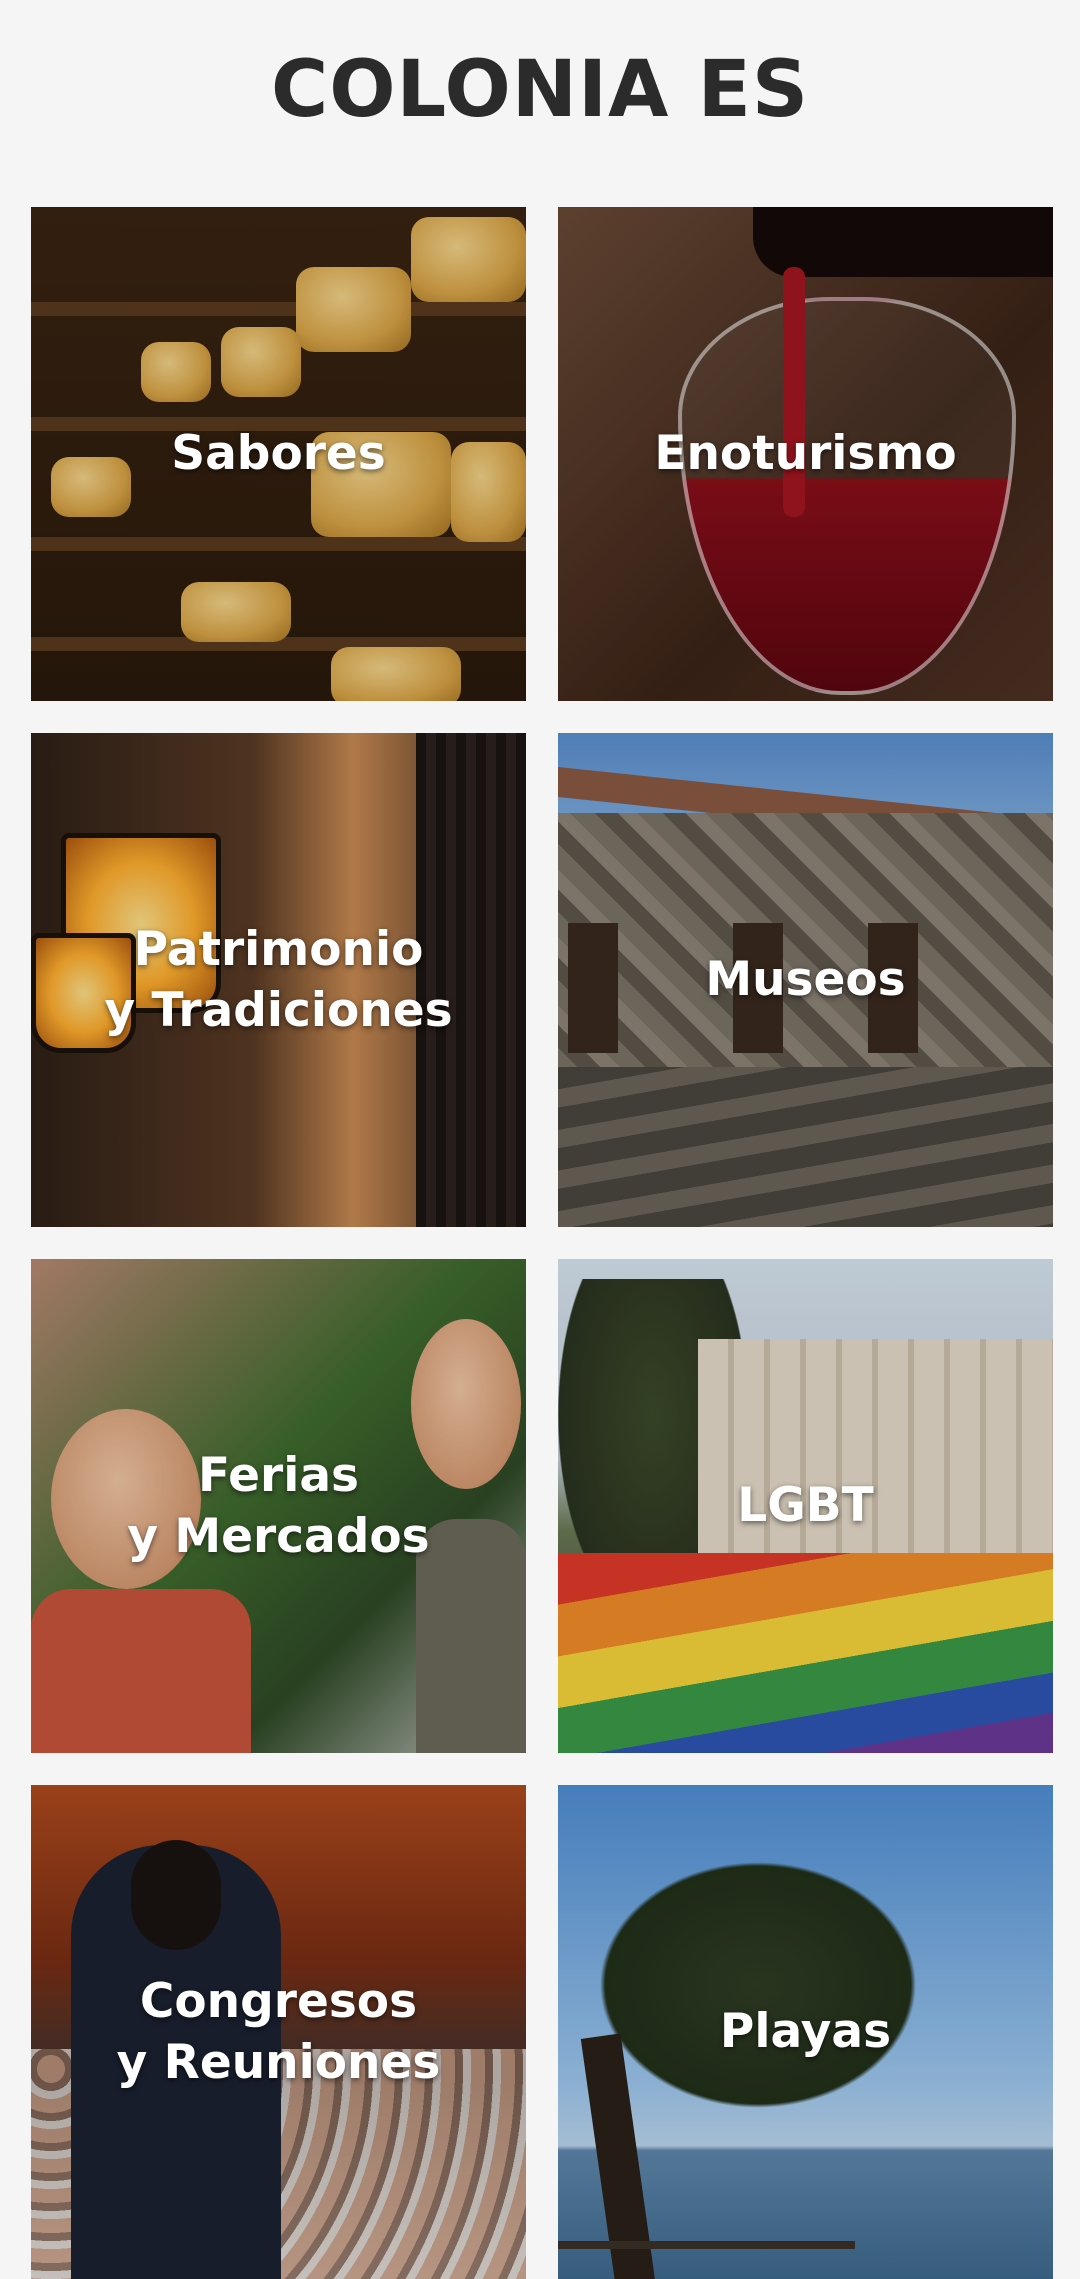  I want to click on tile-label: Enoturismo, so click(805, 454).